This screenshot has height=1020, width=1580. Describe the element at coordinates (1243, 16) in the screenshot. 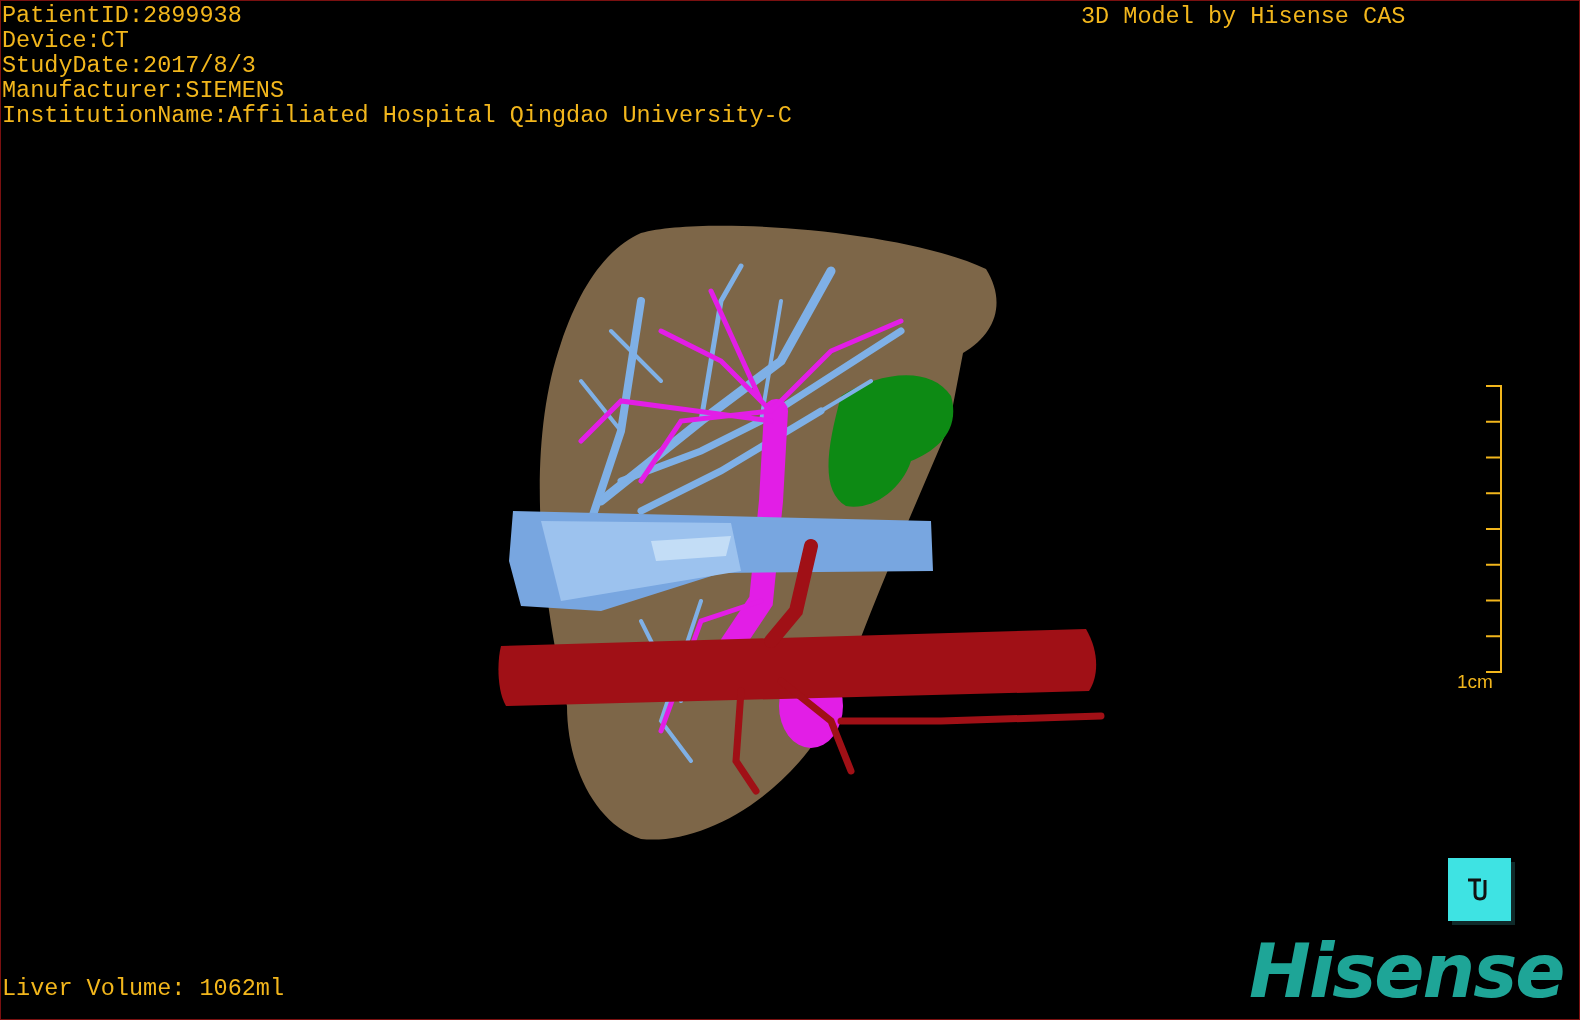

I see `viewer-title: 3D Model by Hisense CAS` at that location.